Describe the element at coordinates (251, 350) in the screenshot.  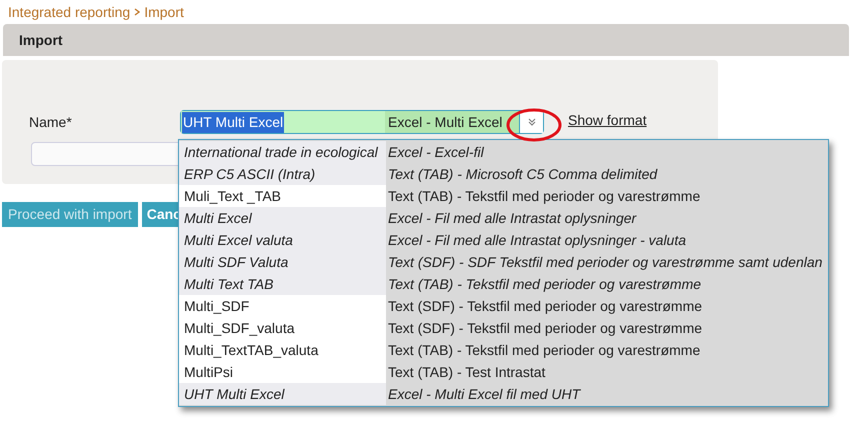
I see `option-name: Multi_TextTAB_valuta` at that location.